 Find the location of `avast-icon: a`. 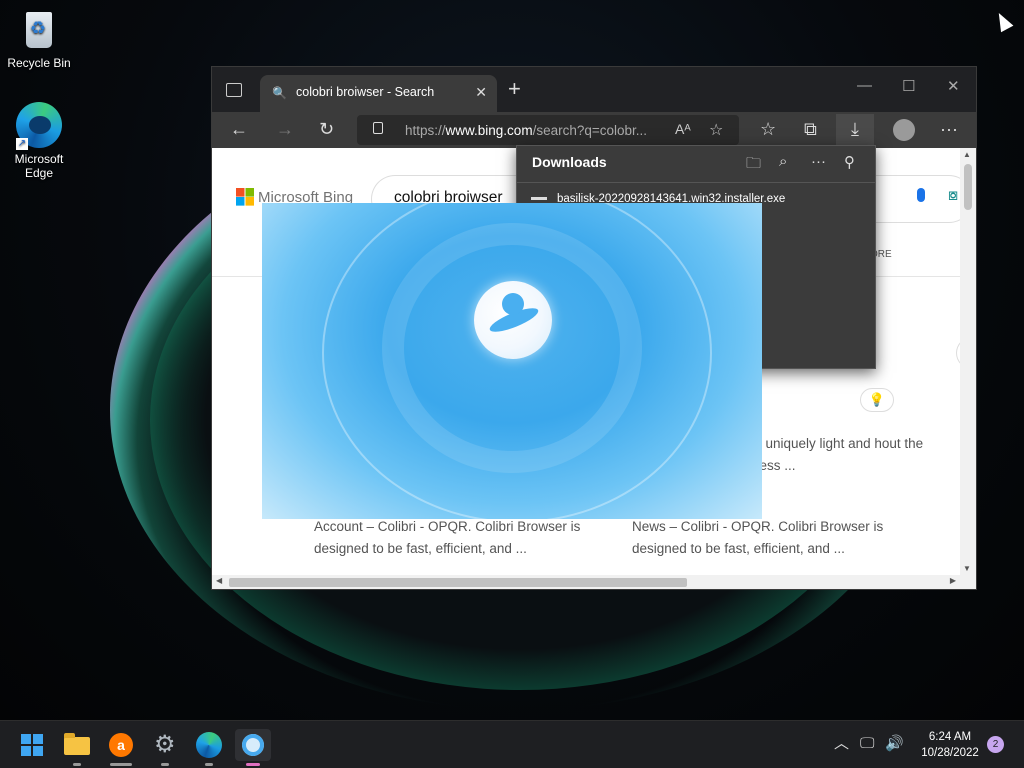

avast-icon: a is located at coordinates (121, 745).